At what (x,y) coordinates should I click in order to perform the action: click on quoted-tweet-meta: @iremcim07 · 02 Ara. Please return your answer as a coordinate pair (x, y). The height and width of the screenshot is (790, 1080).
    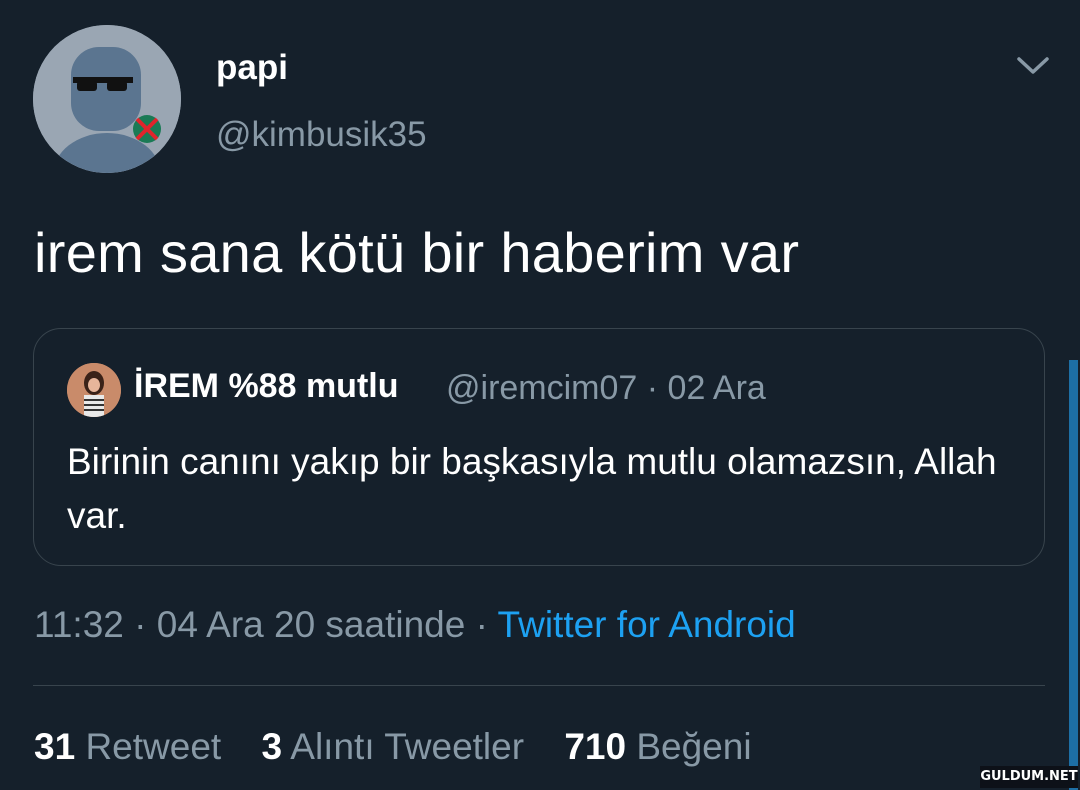
    Looking at the image, I should click on (606, 388).